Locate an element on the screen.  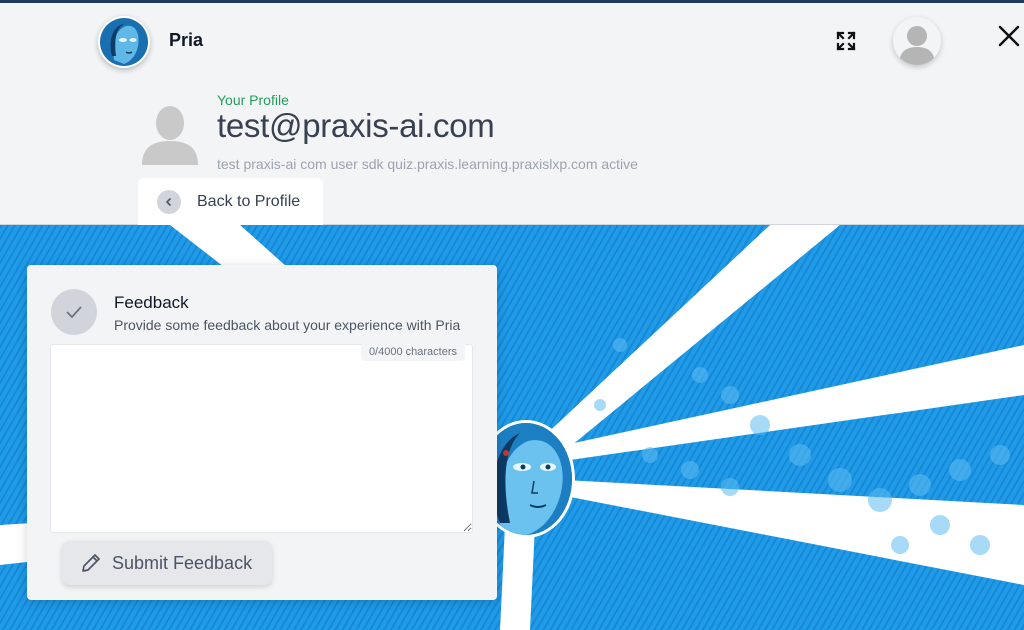
app-avatar is located at coordinates (124, 42).